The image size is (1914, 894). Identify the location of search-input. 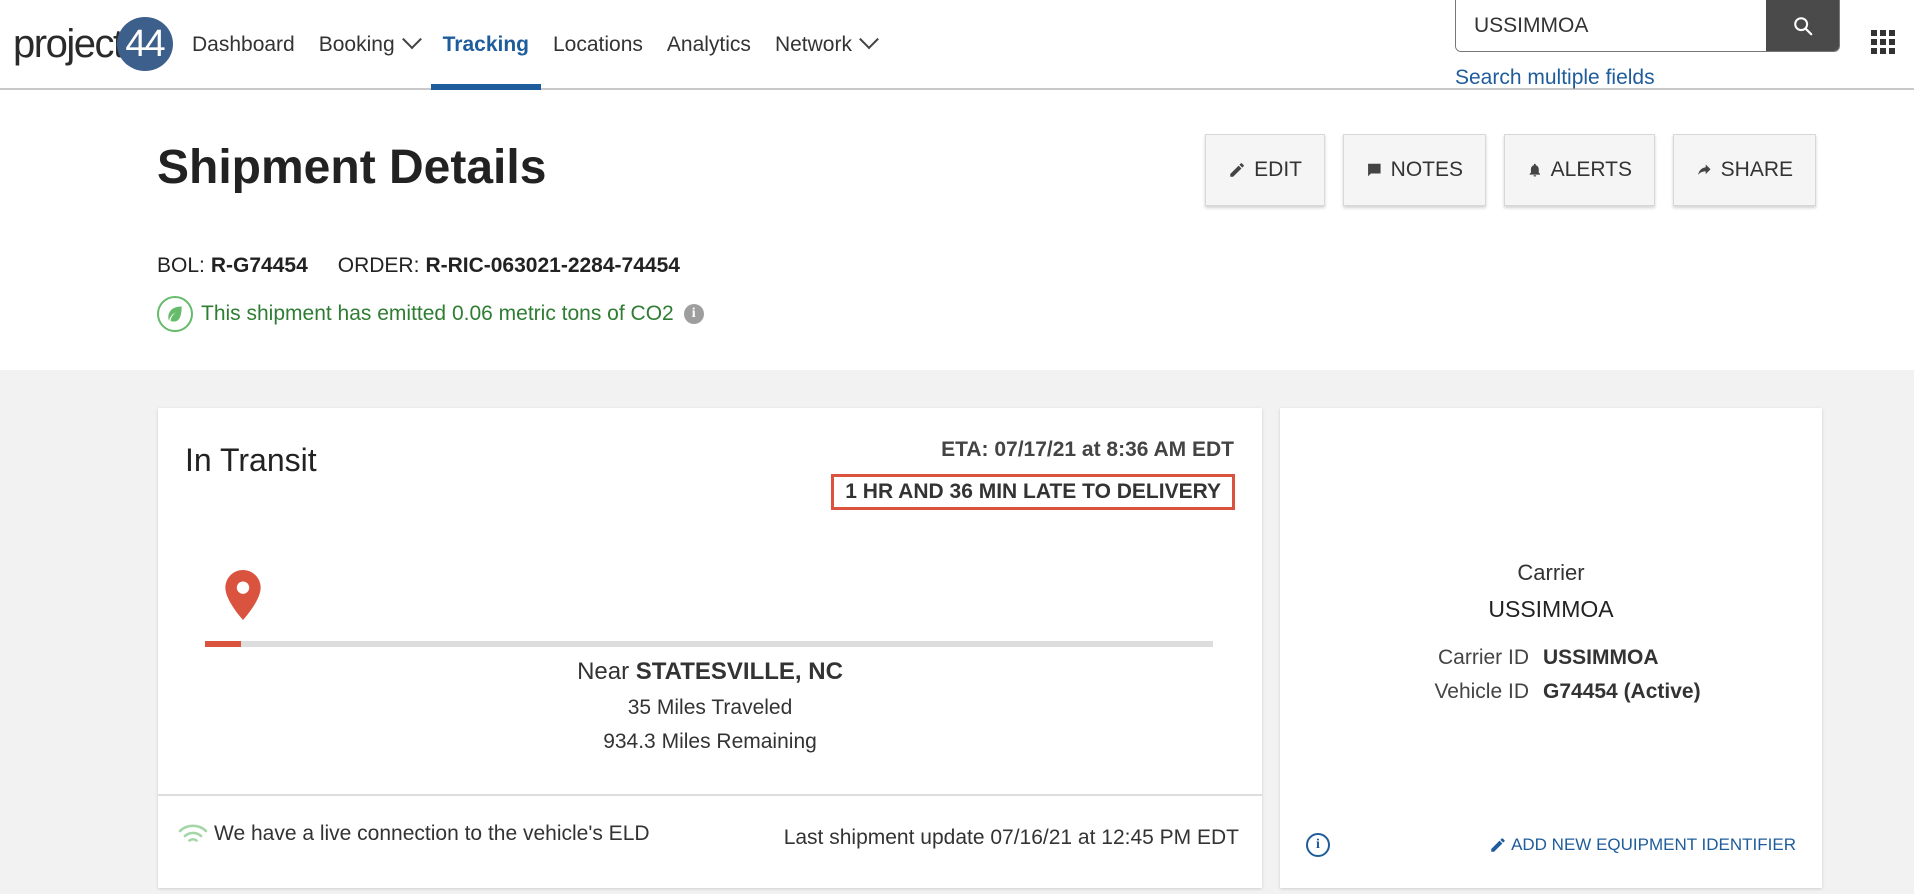
(1611, 25).